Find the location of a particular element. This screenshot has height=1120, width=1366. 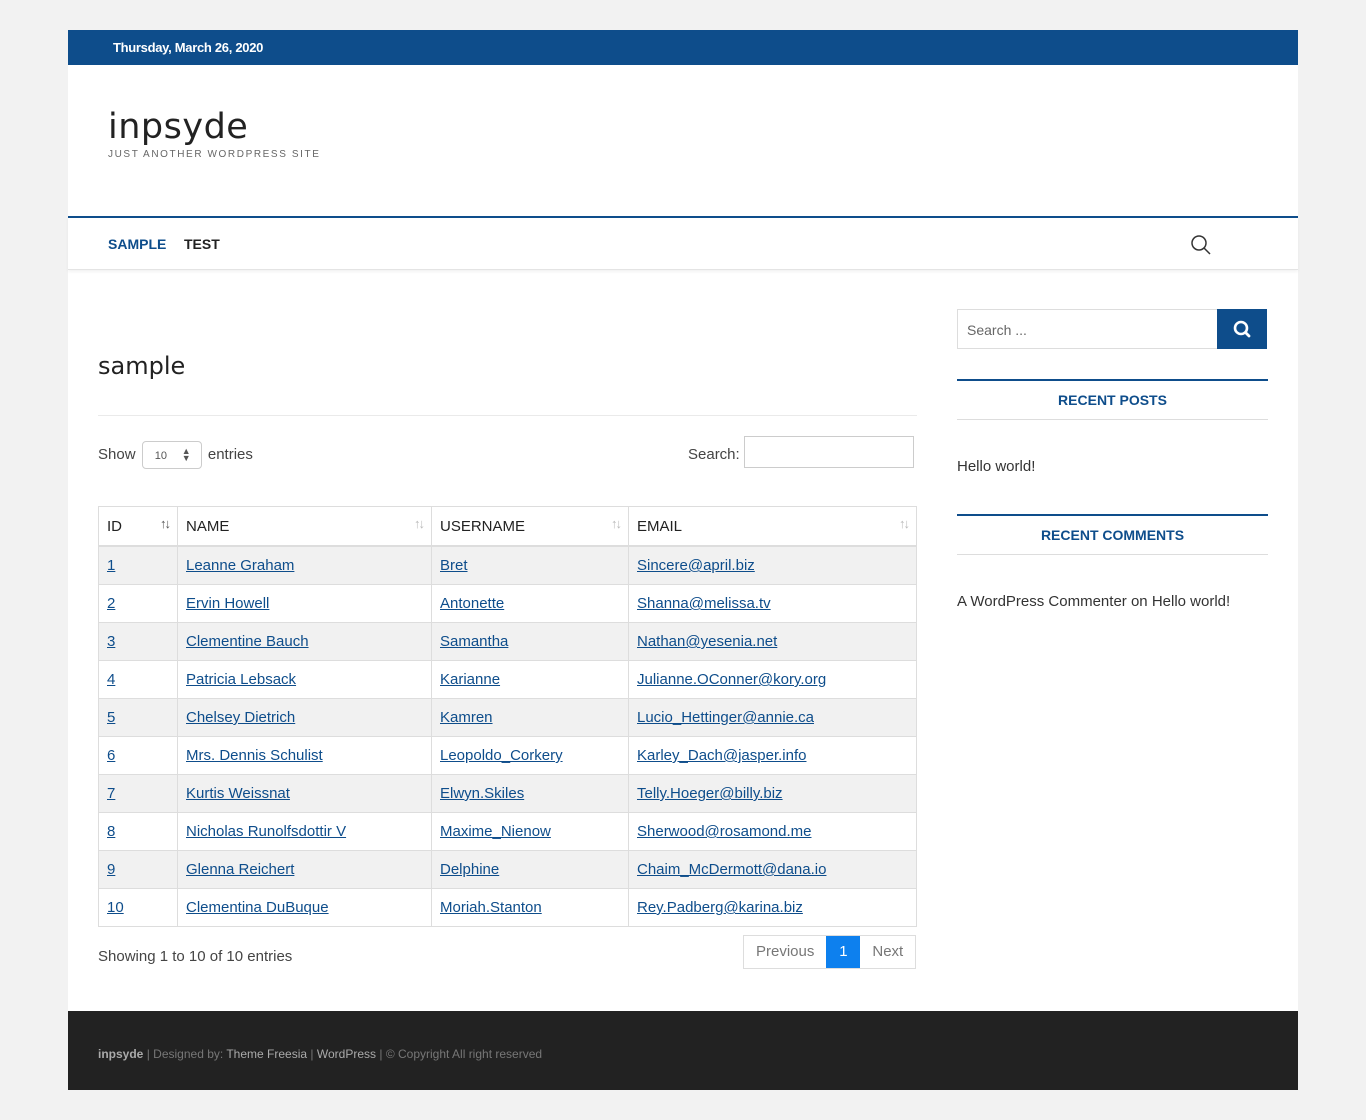

search-icon is located at coordinates (1201, 247).